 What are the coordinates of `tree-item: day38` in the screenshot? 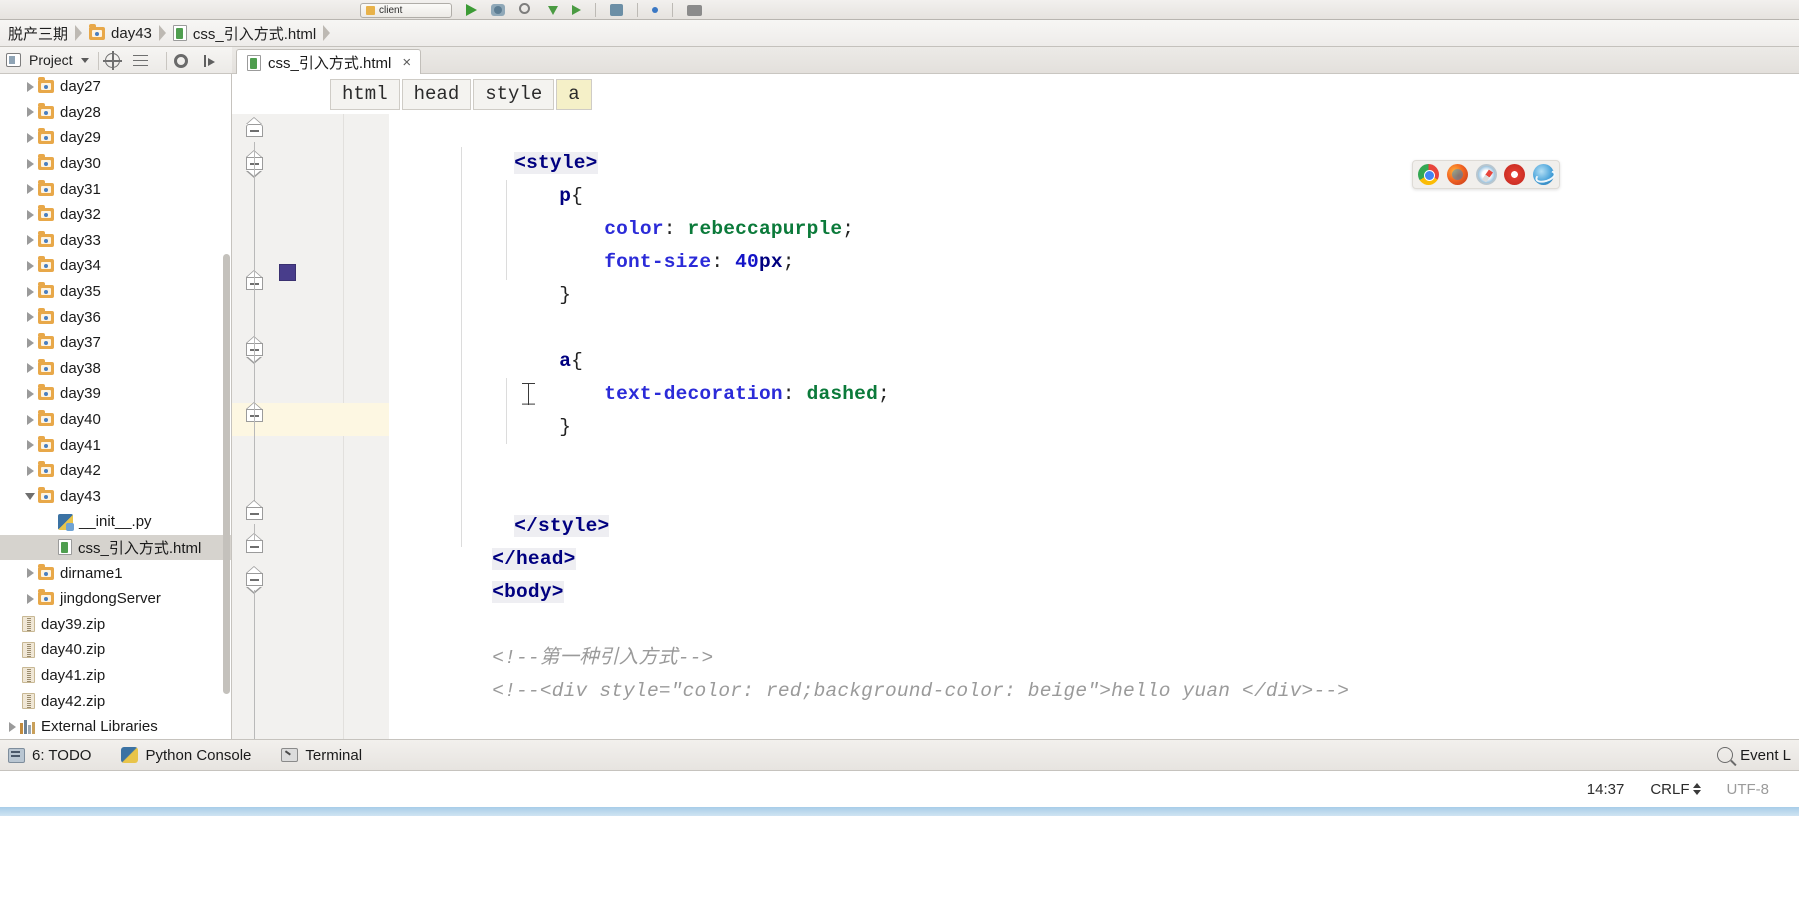 It's located at (115, 369).